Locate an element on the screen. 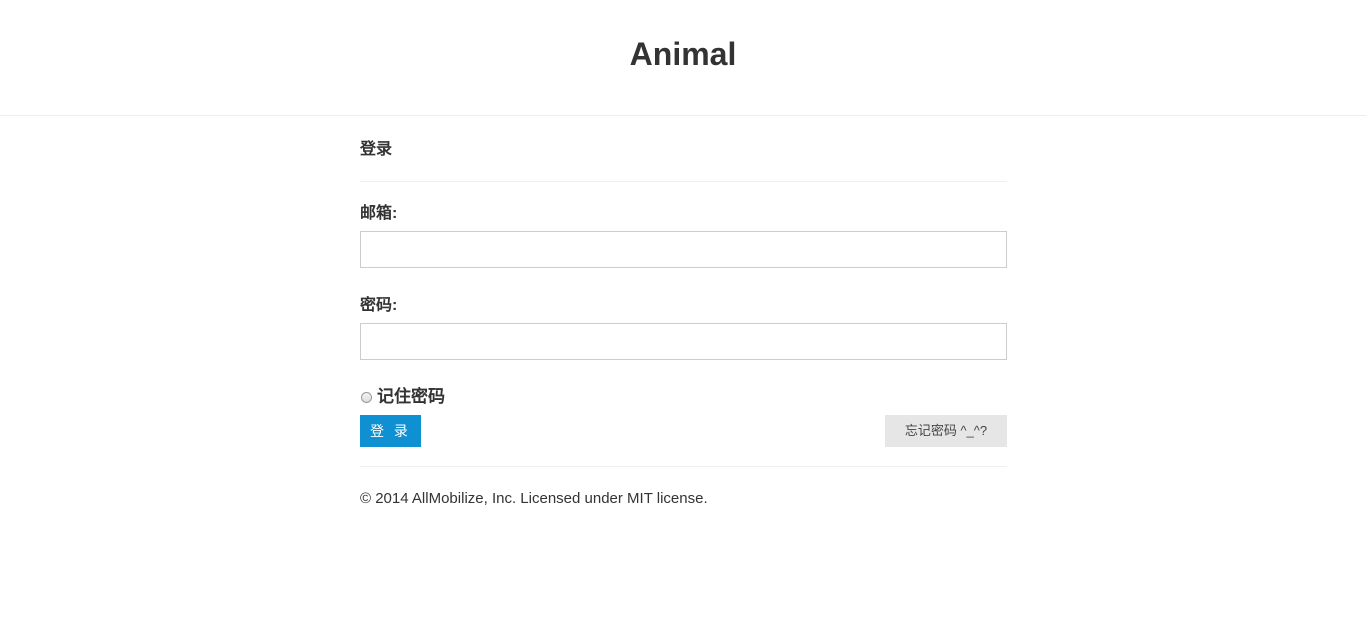  email-input is located at coordinates (683, 249).